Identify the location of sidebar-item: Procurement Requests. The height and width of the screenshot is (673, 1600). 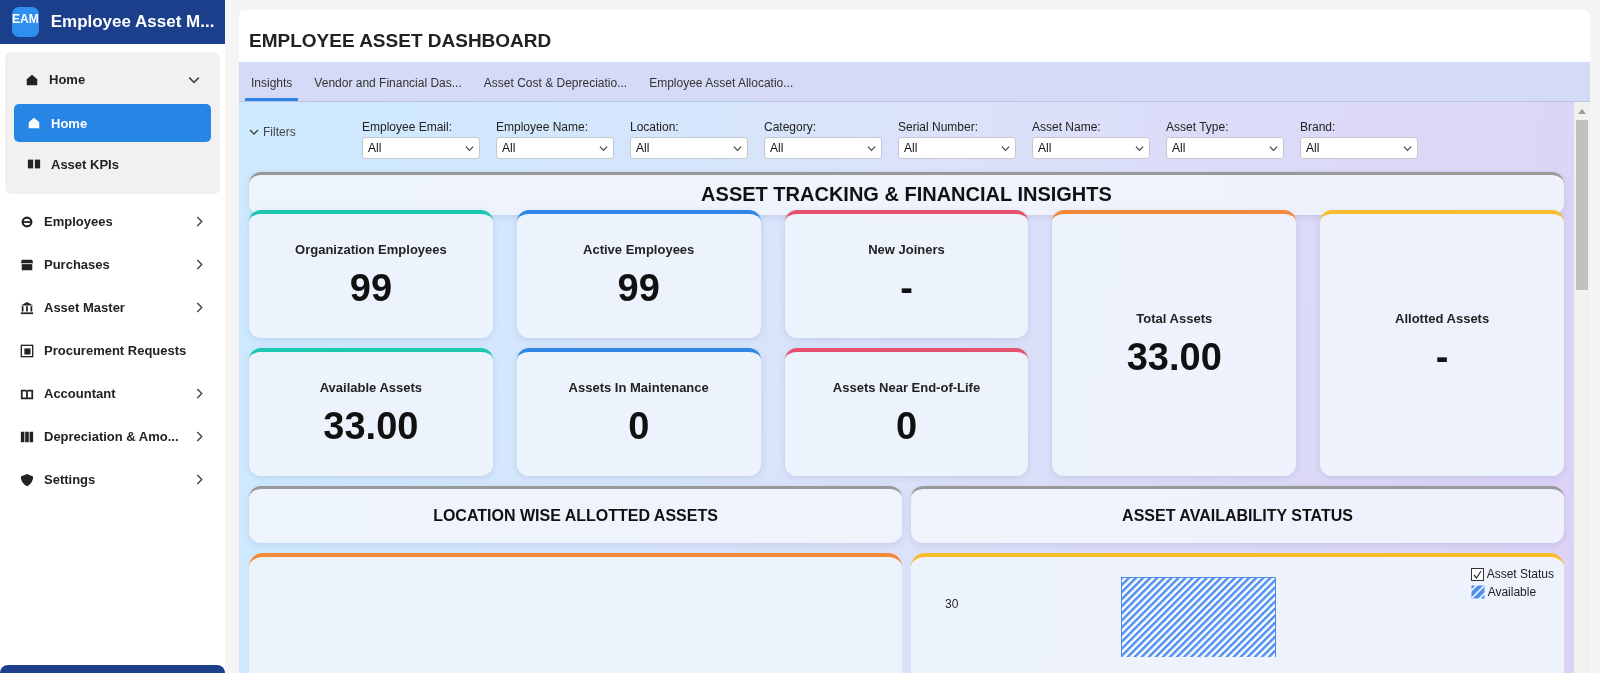
(112, 350).